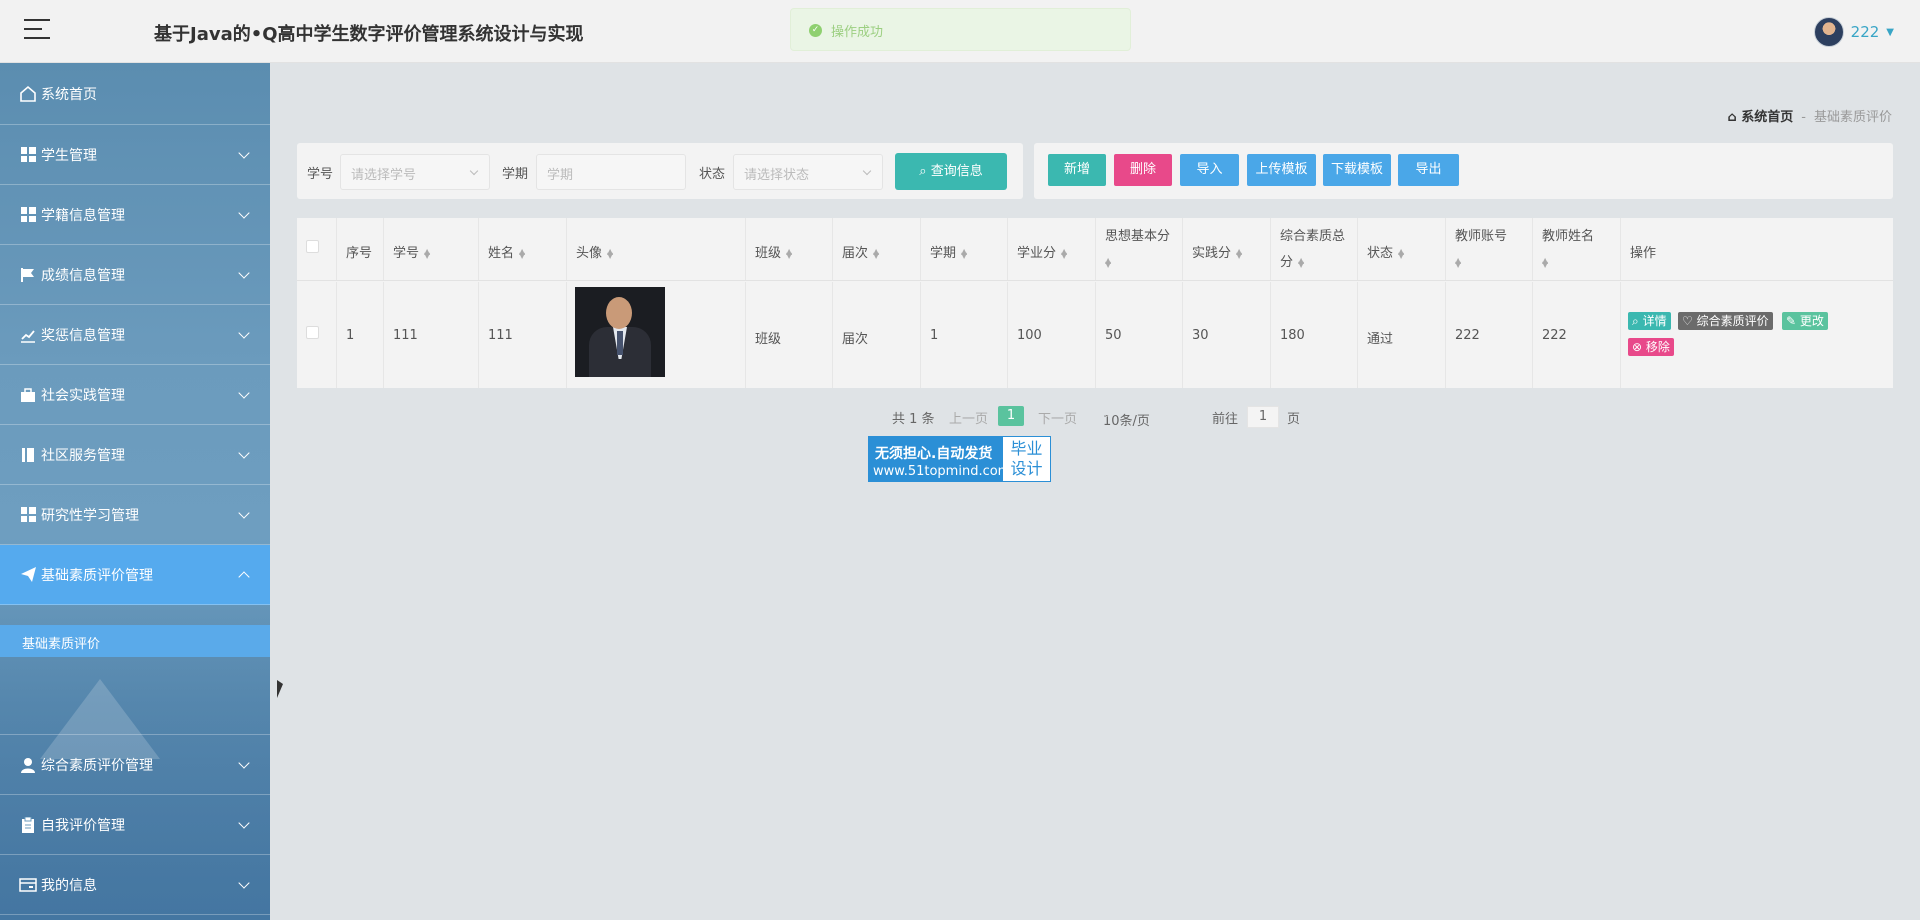 The image size is (1920, 920). I want to click on select-all-checkbox, so click(312, 246).